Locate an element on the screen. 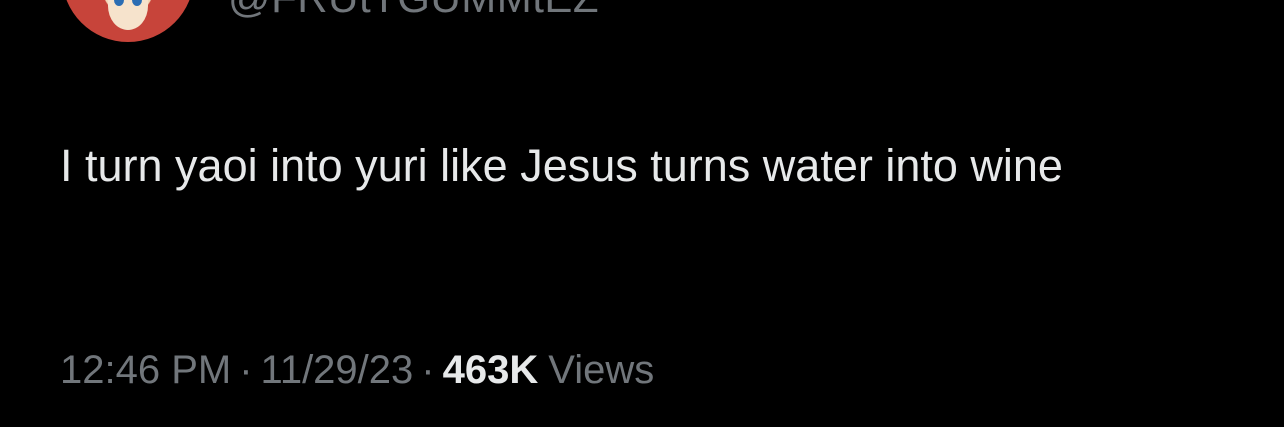 The image size is (1284, 427). author-handle: @FRUtTGUMMtEZ is located at coordinates (413, 11).